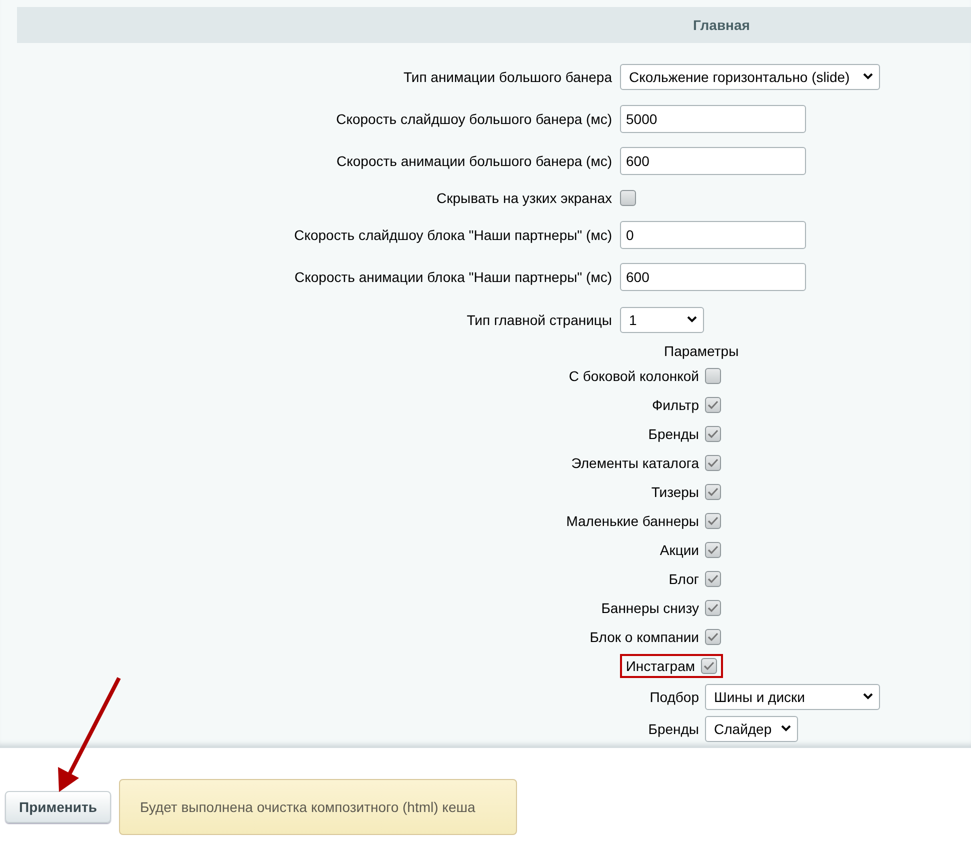 The image size is (971, 857). Describe the element at coordinates (673, 728) in the screenshot. I see `field-label: Бренды` at that location.